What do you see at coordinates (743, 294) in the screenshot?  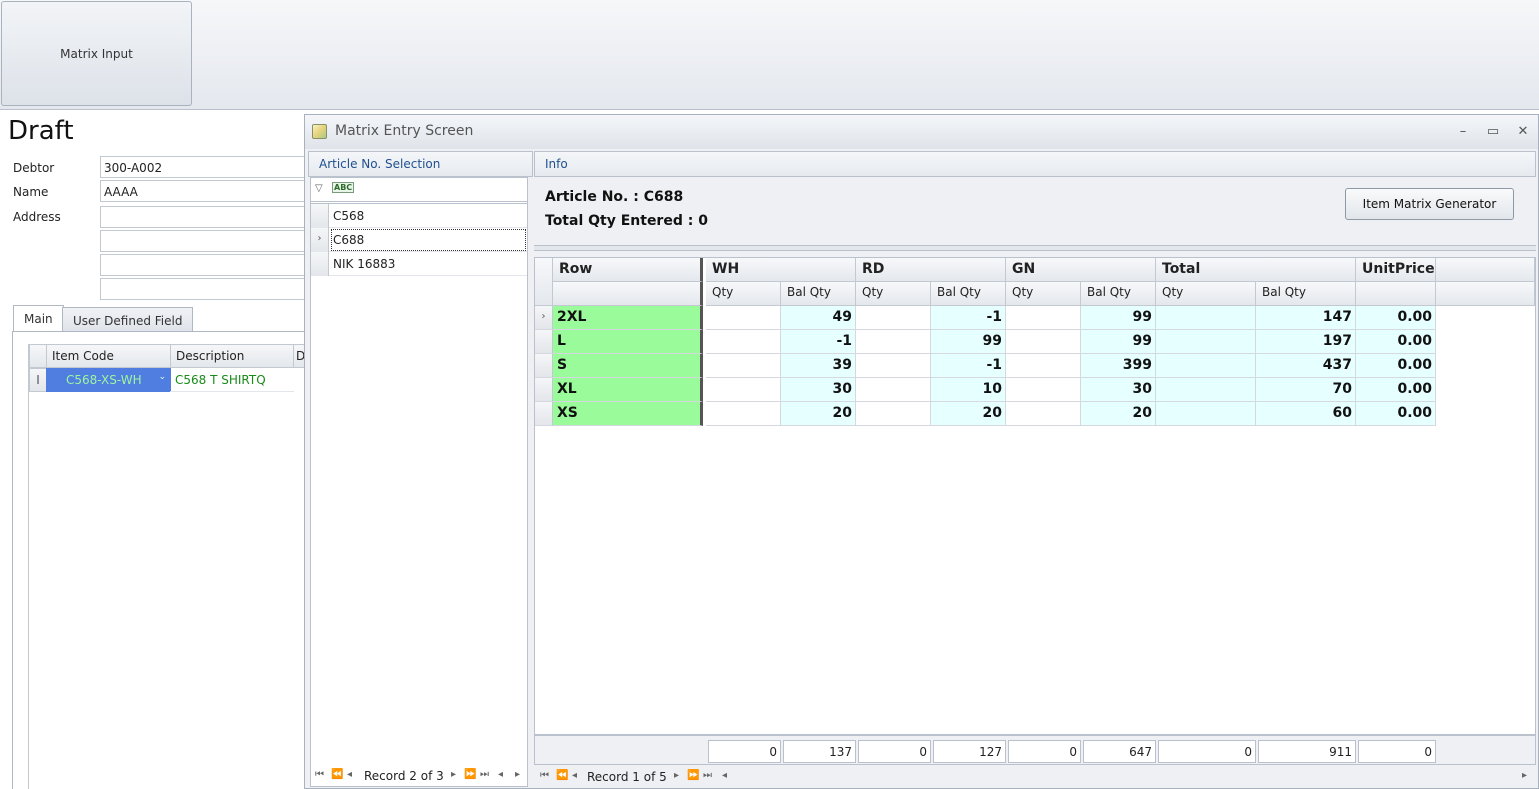 I see `wh-qty-header: Qty` at bounding box center [743, 294].